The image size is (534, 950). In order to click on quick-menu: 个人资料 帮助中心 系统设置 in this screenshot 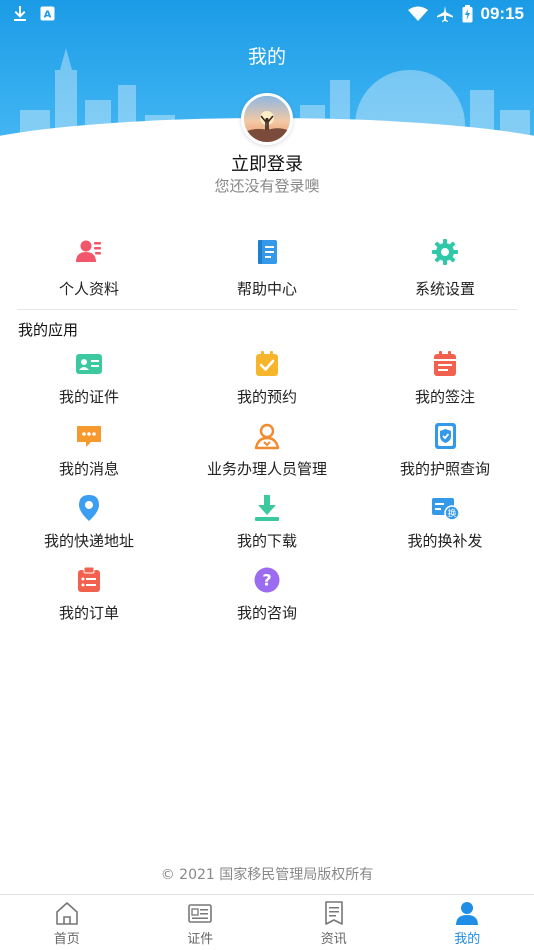, I will do `click(267, 268)`.